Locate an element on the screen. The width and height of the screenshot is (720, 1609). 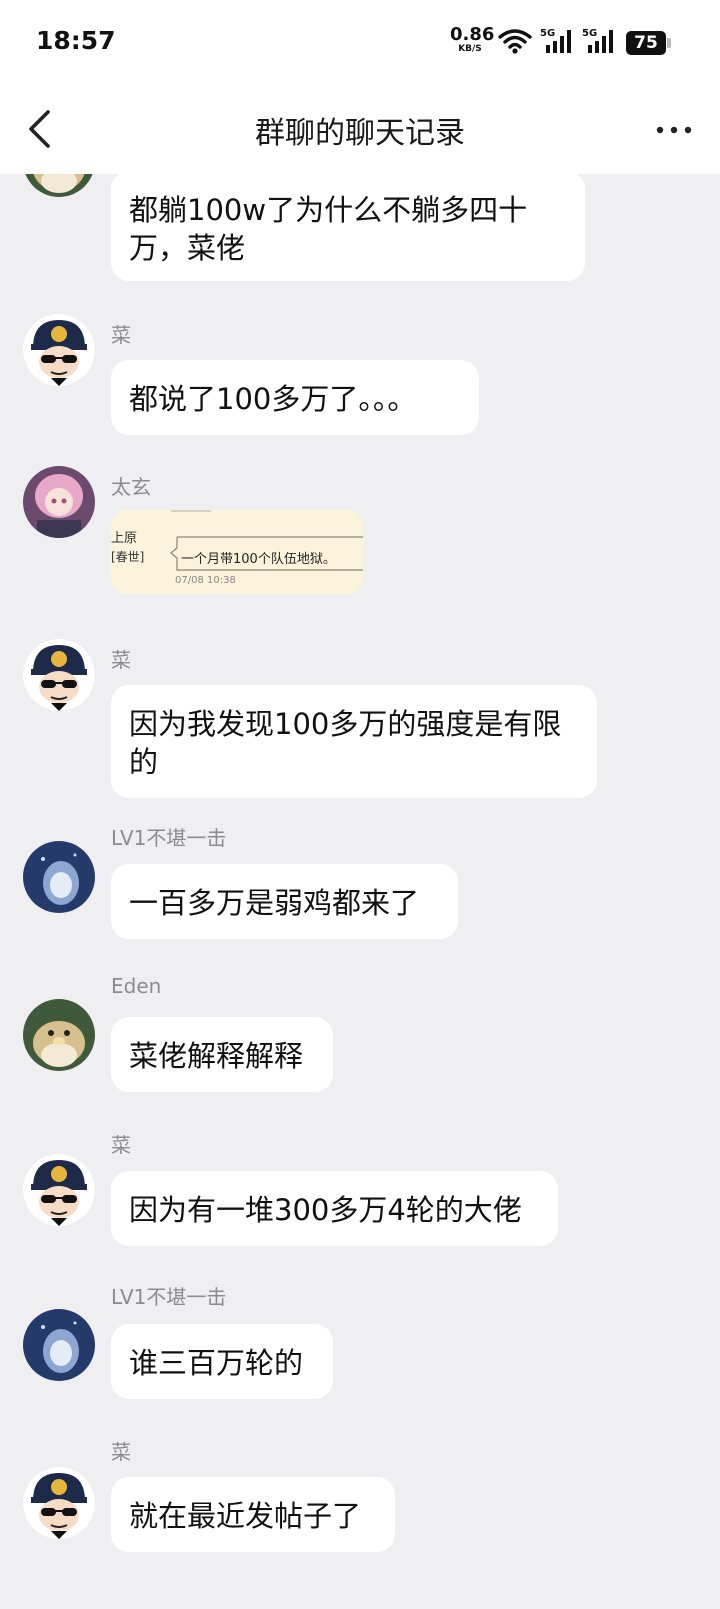
sender-name: Eden is located at coordinates (136, 986).